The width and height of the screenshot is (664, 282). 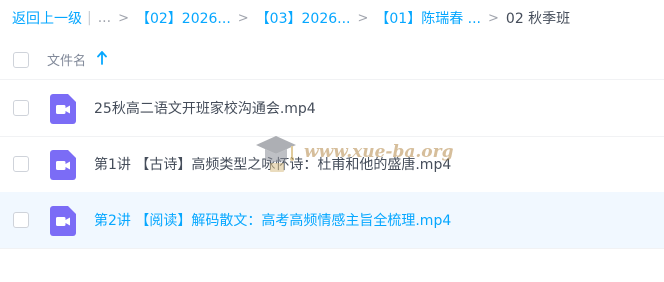 What do you see at coordinates (332, 60) in the screenshot?
I see `file-list-header: 文件名` at bounding box center [332, 60].